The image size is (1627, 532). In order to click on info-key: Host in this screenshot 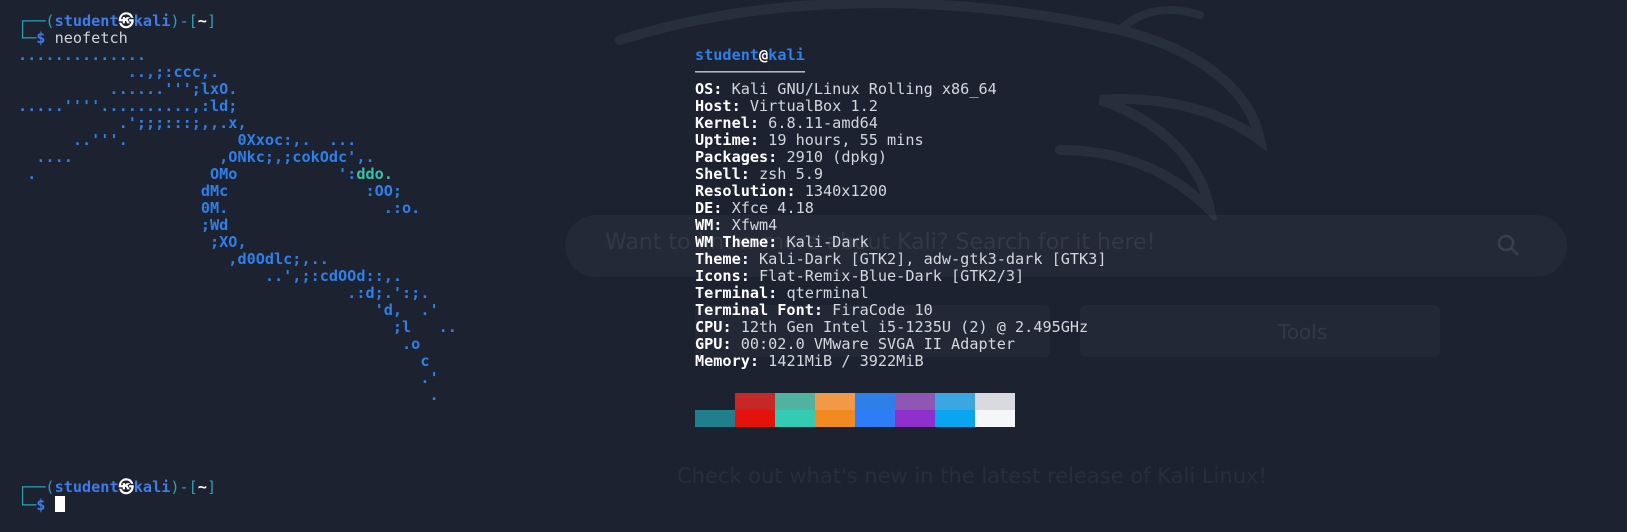, I will do `click(713, 106)`.